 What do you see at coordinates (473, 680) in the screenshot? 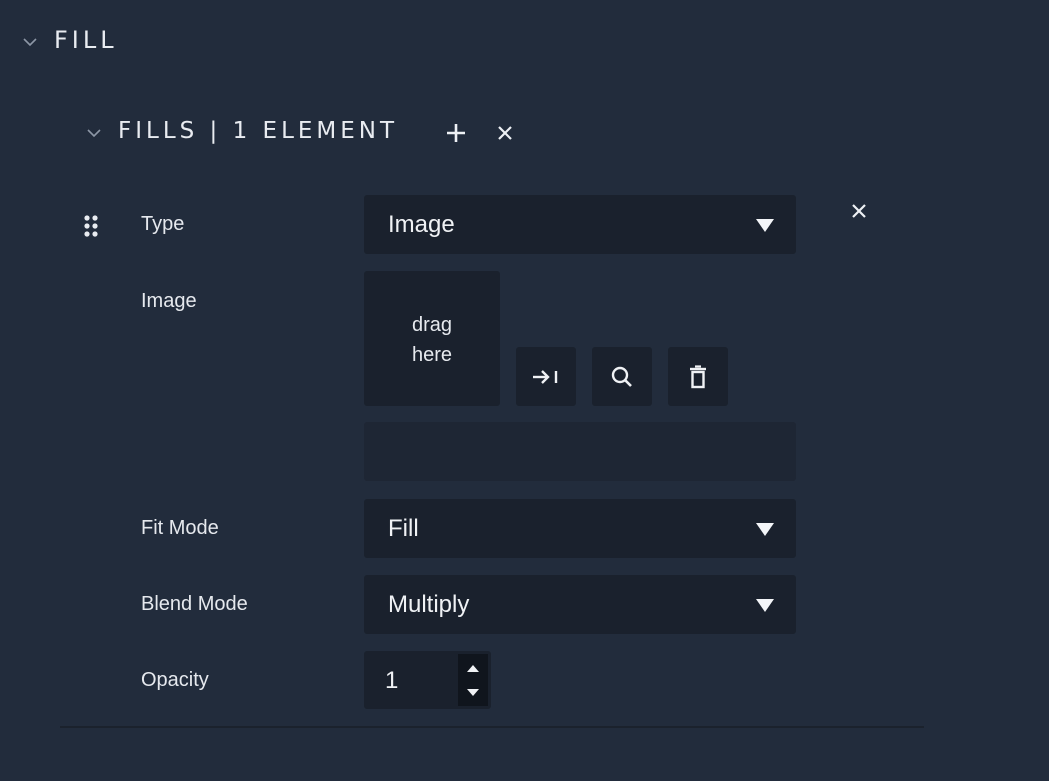
I see `stepper-buttons` at bounding box center [473, 680].